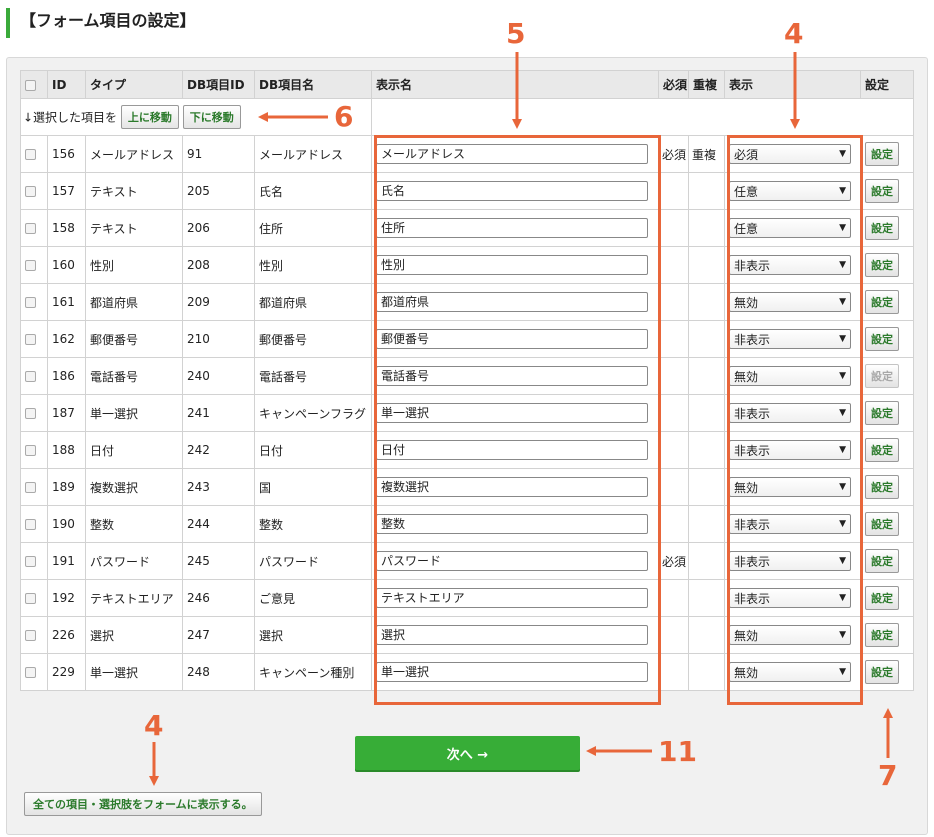  Describe the element at coordinates (512, 524) in the screenshot. I see `display-name-input: 整数` at that location.